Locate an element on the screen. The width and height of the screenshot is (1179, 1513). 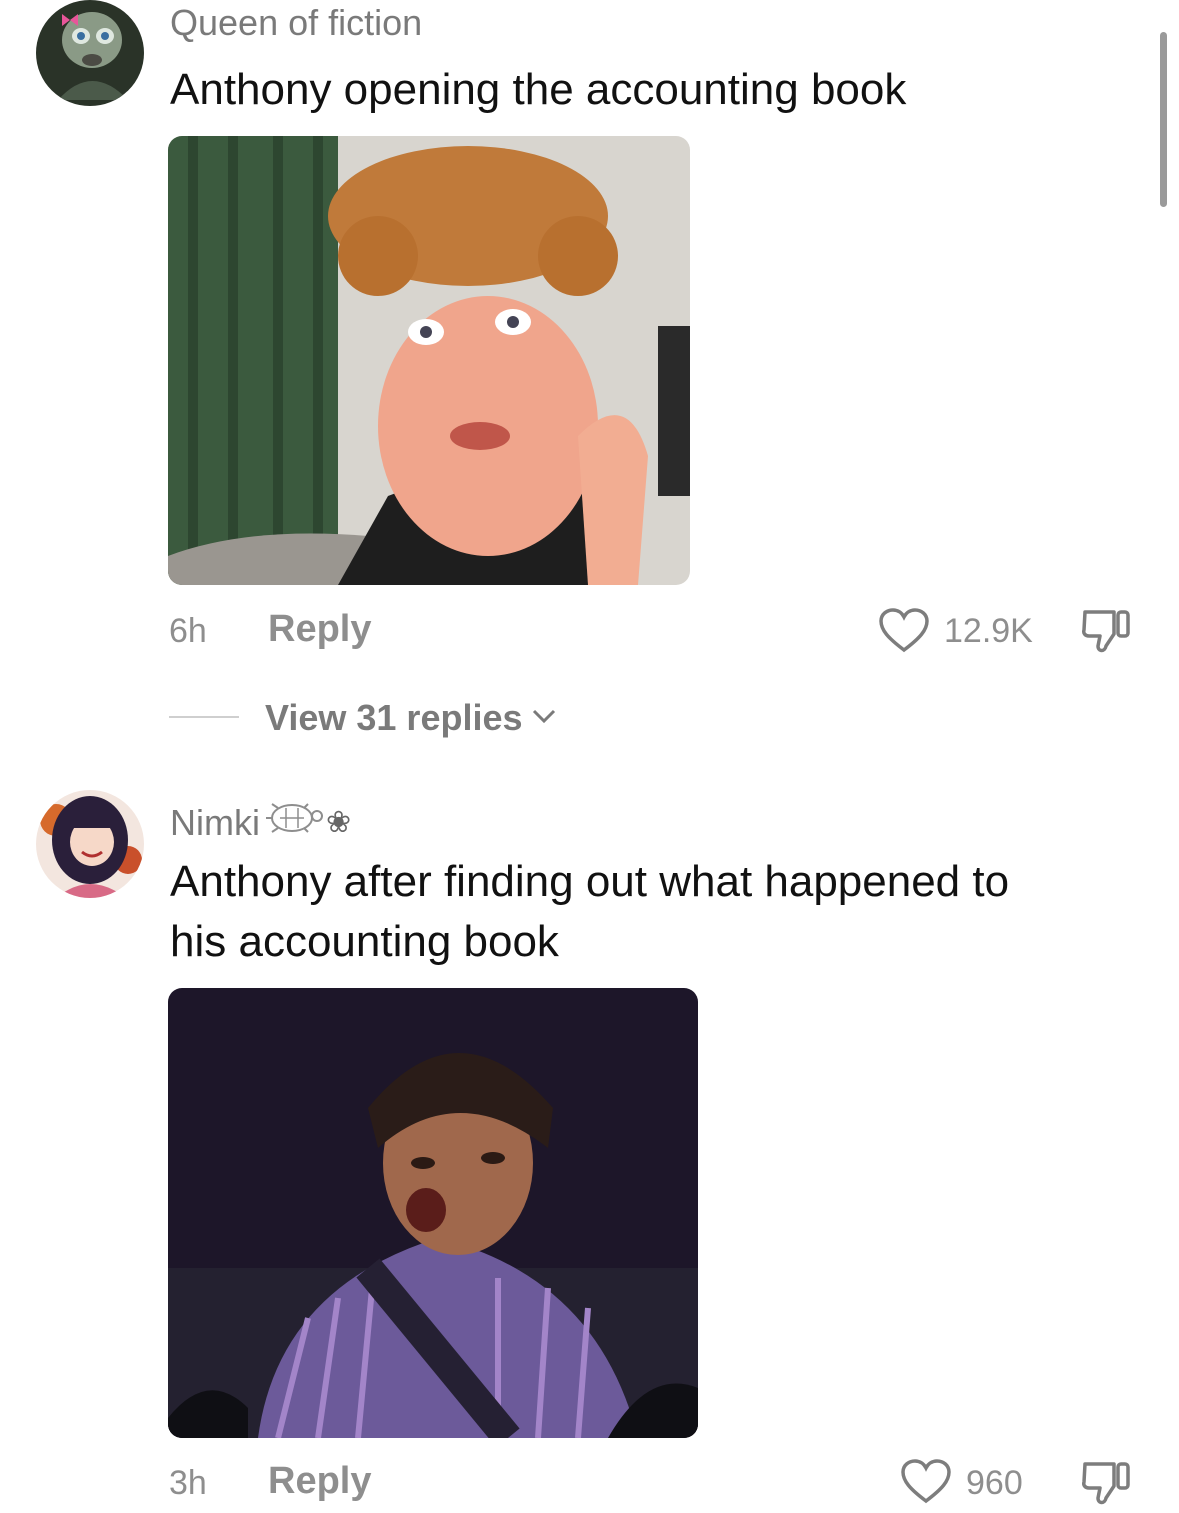
view-replies-label: View 31 replies is located at coordinates (394, 717).